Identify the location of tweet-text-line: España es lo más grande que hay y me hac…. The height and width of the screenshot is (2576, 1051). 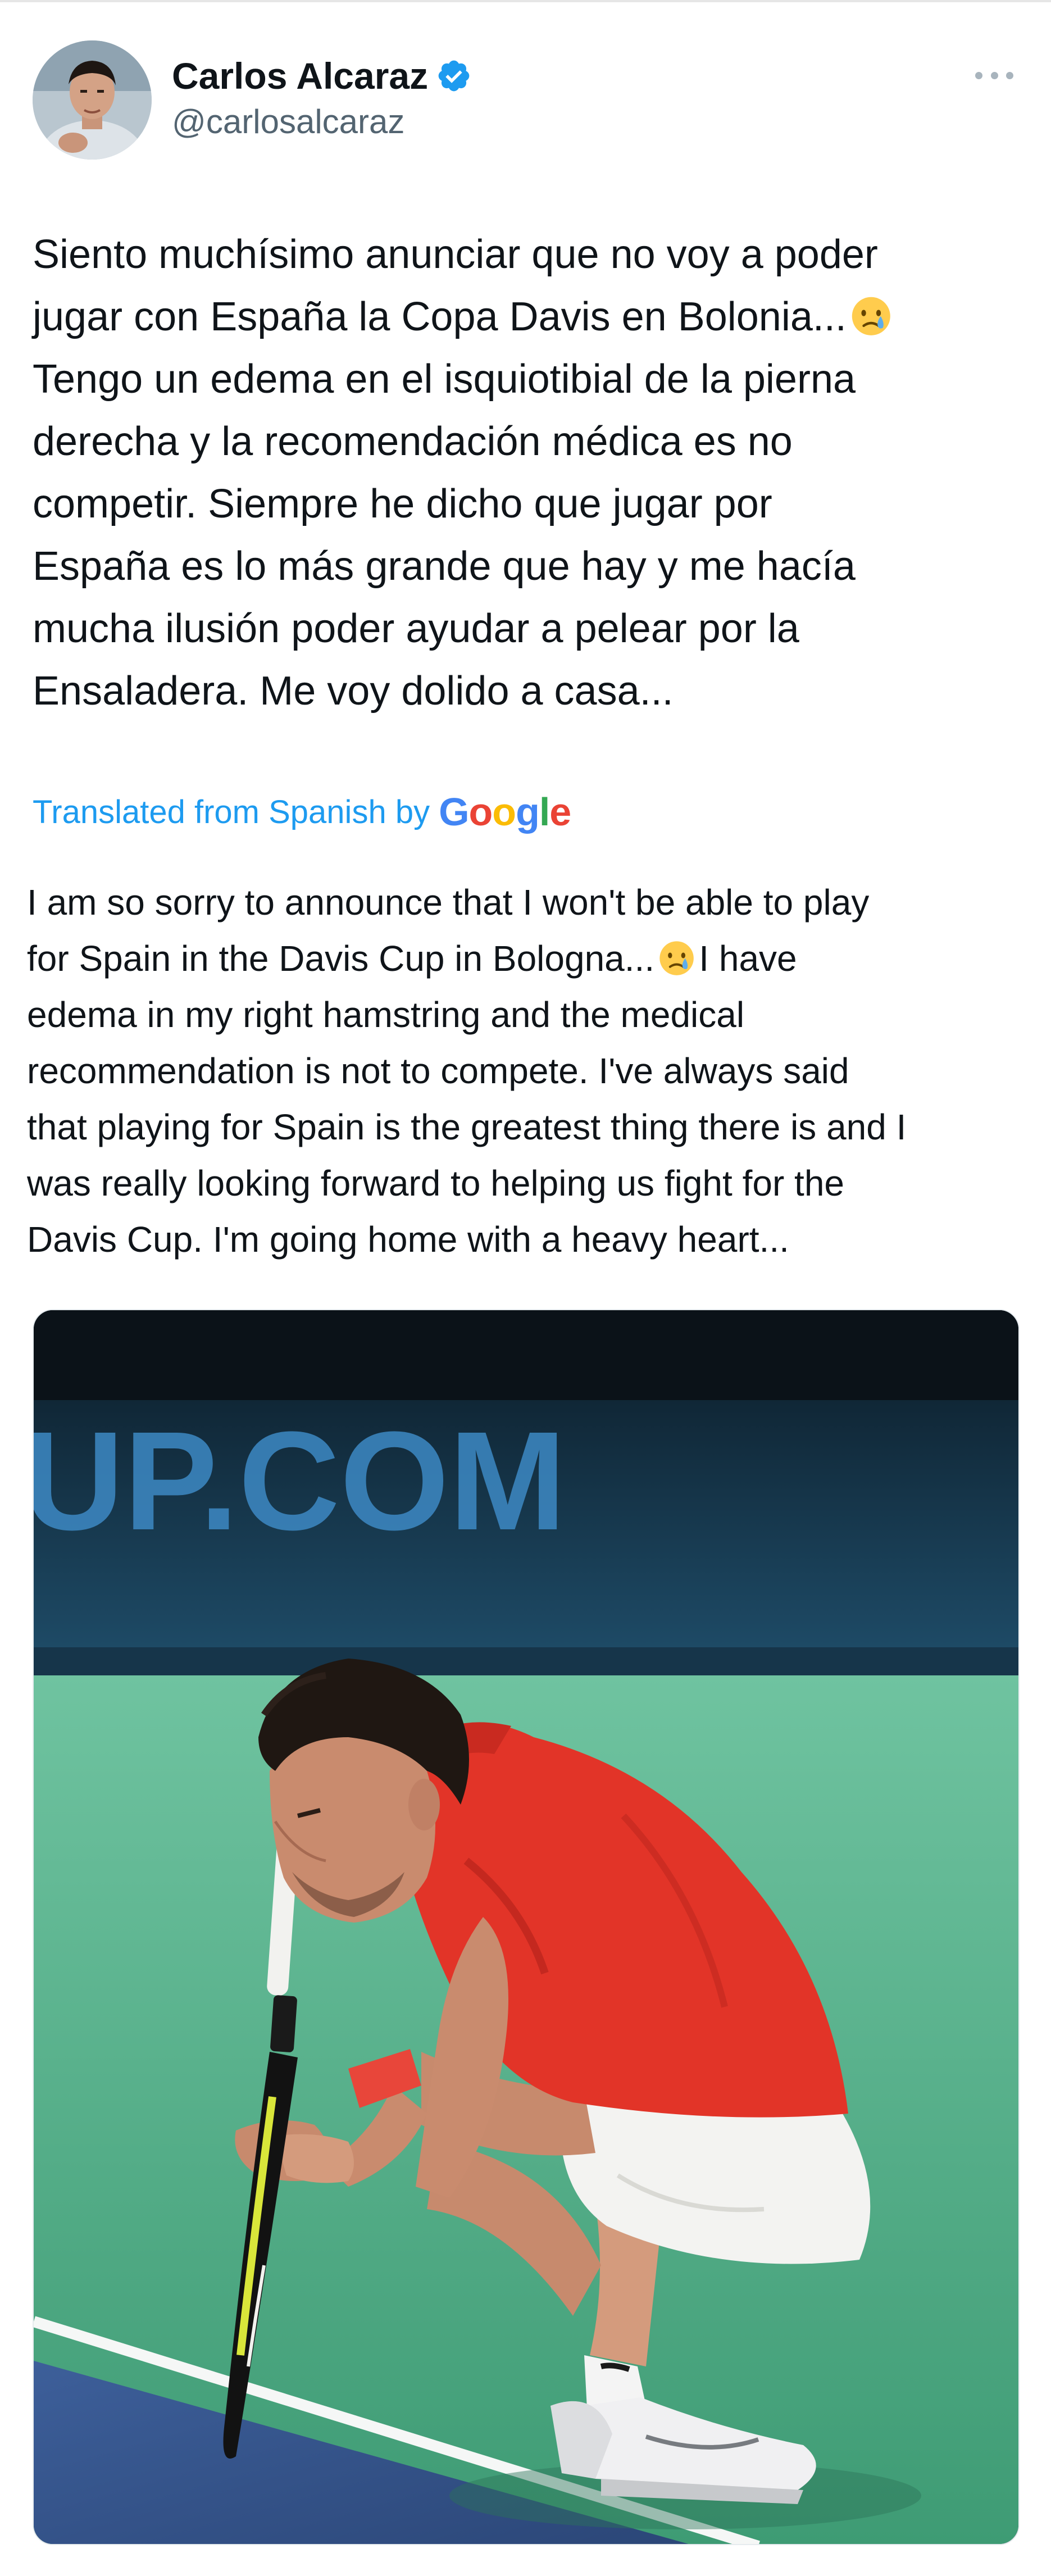
(444, 566).